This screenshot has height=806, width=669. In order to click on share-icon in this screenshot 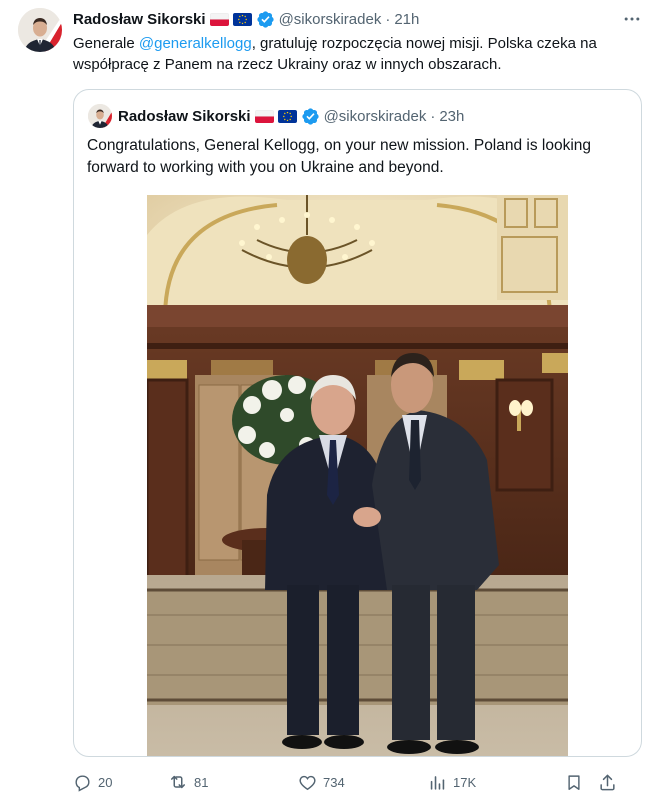, I will do `click(607, 782)`.